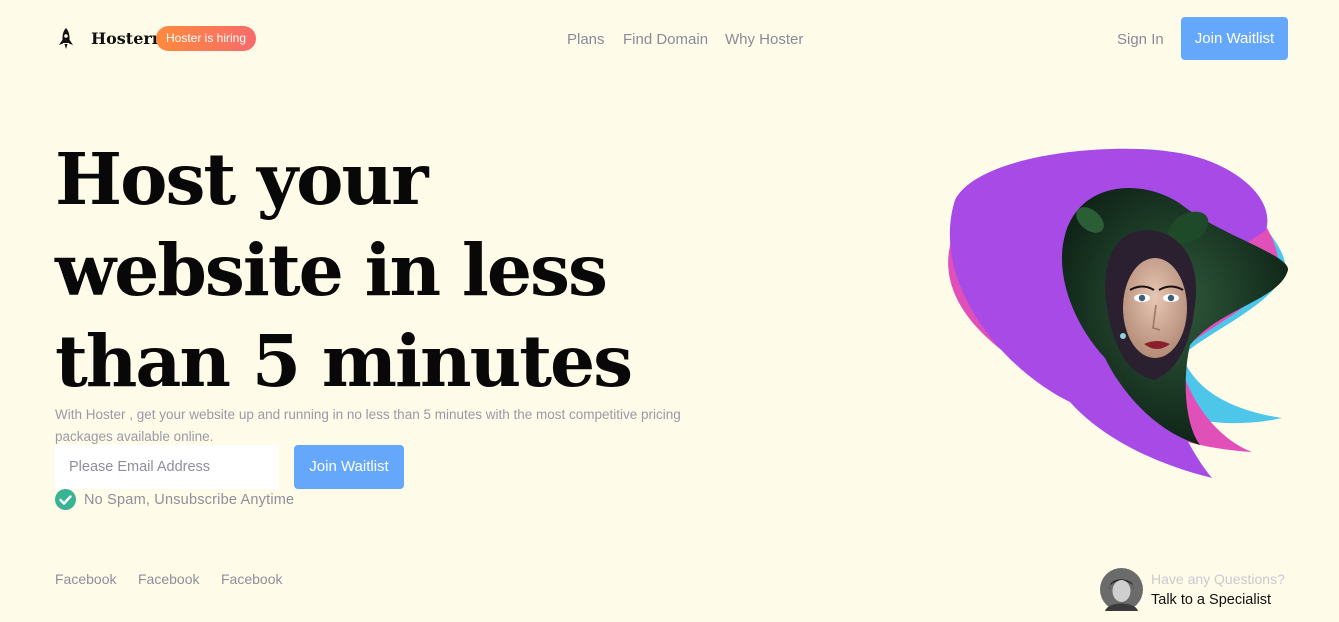 The image size is (1339, 622). What do you see at coordinates (665, 39) in the screenshot?
I see `nav-link-find-domain: Find Domain` at bounding box center [665, 39].